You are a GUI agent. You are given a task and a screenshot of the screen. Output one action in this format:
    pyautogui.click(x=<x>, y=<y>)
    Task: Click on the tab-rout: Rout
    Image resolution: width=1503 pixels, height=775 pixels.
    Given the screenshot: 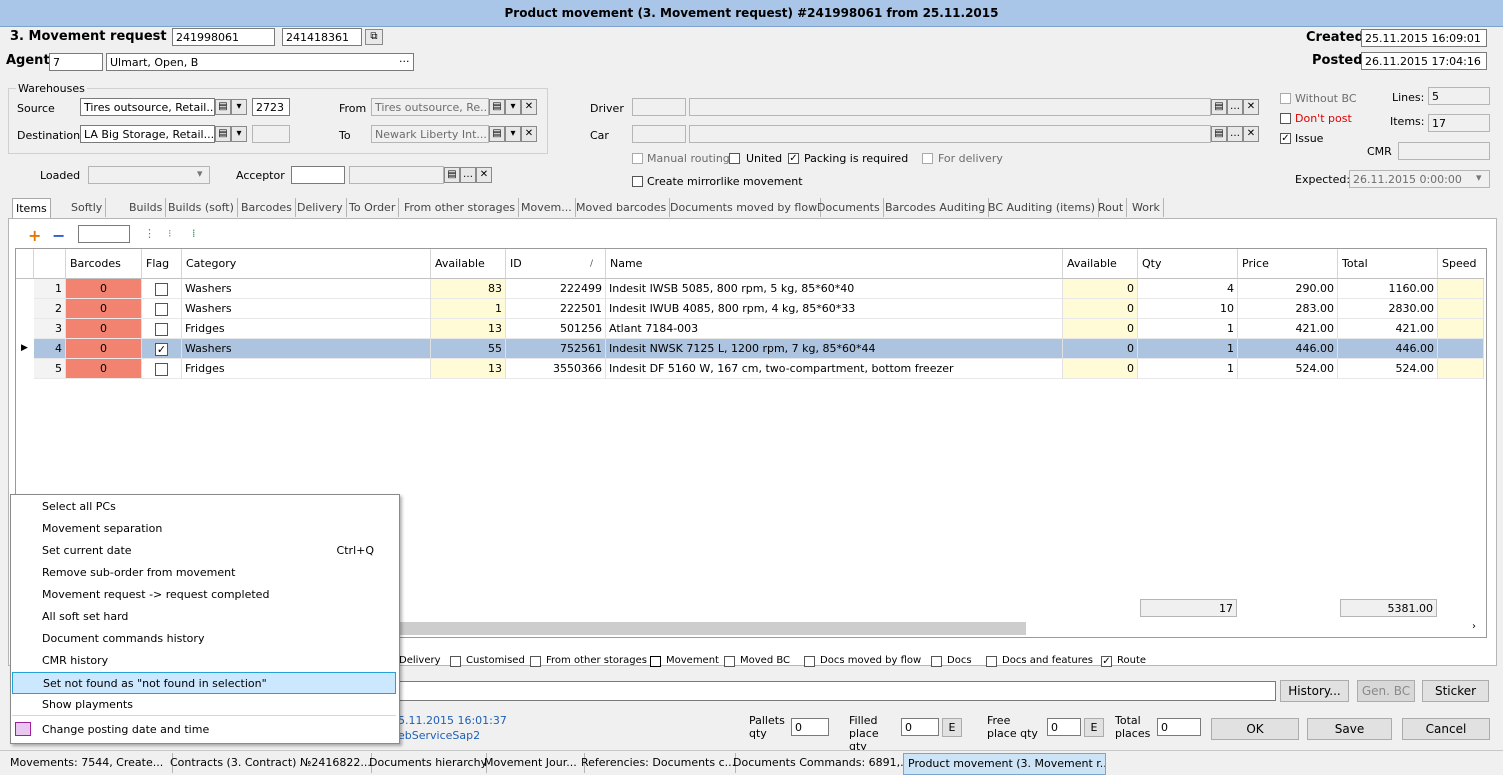 What is the action you would take?
    pyautogui.click(x=1111, y=207)
    